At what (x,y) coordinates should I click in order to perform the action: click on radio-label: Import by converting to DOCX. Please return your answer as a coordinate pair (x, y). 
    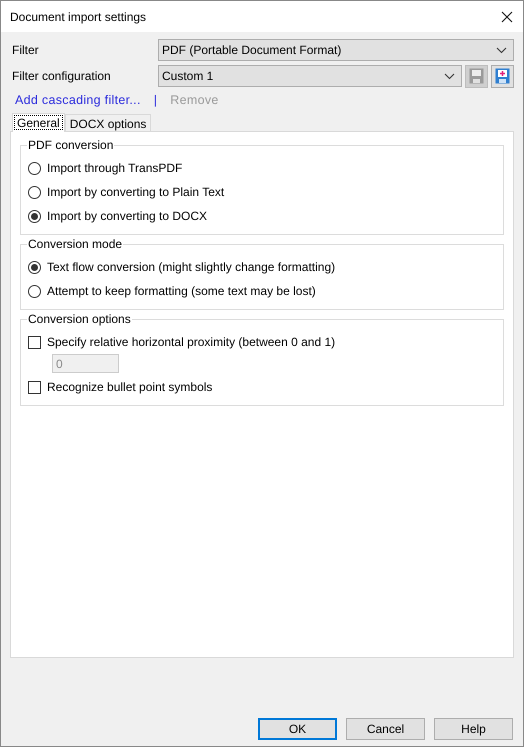
    Looking at the image, I should click on (127, 216).